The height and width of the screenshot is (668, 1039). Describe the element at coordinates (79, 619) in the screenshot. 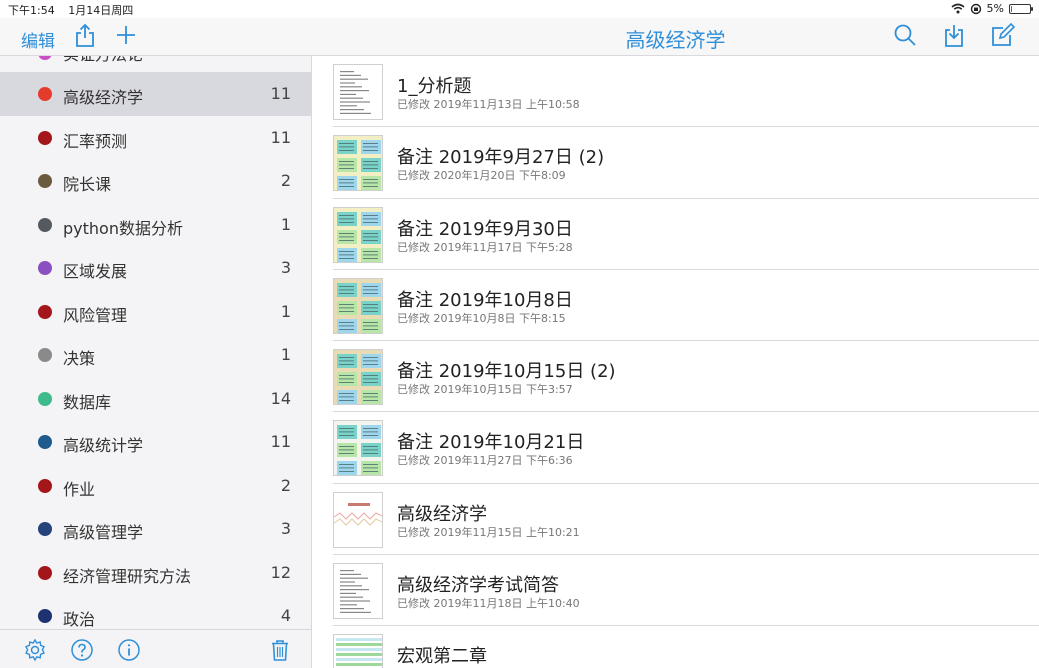

I see `sidebar-item-label: 政治` at that location.